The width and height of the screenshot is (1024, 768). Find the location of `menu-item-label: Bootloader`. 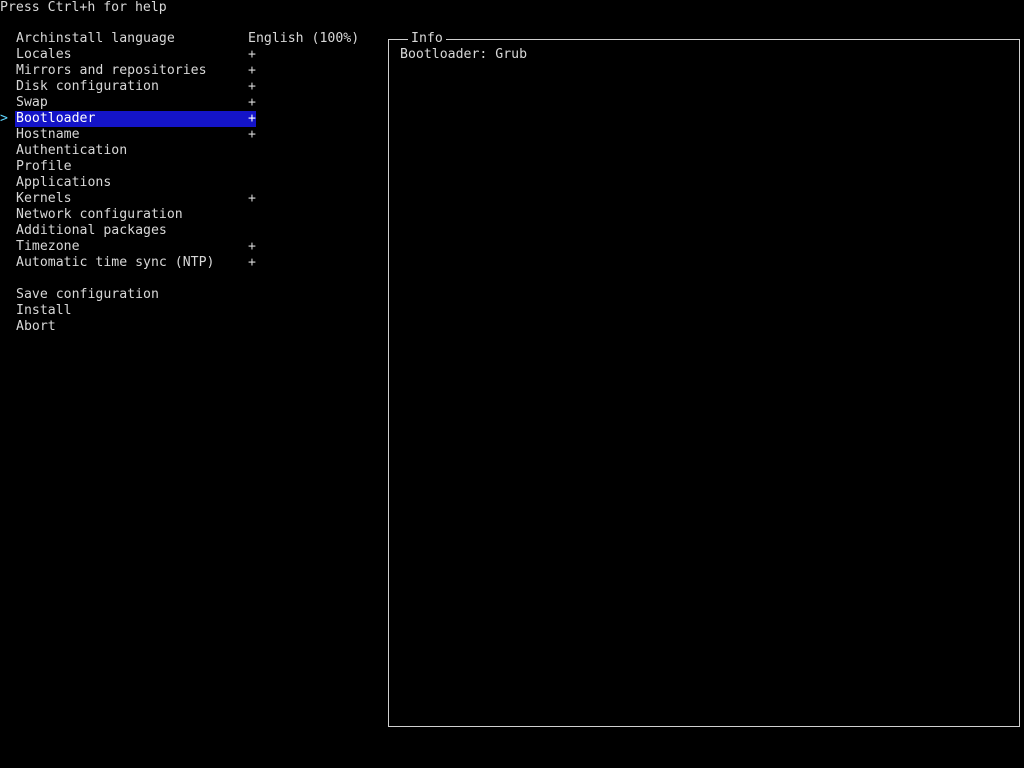

menu-item-label: Bootloader is located at coordinates (56, 118).